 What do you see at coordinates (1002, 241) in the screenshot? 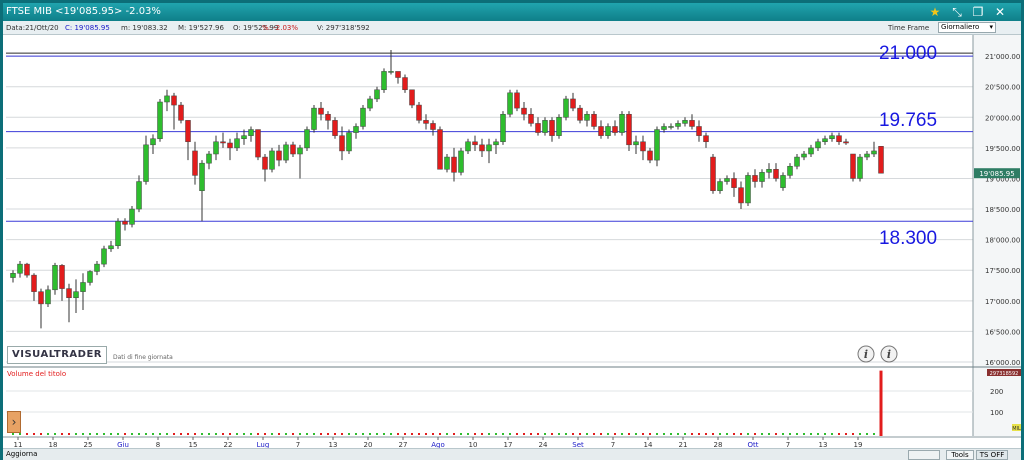
I see `y-tick-label: 18'000.00` at bounding box center [1002, 241].